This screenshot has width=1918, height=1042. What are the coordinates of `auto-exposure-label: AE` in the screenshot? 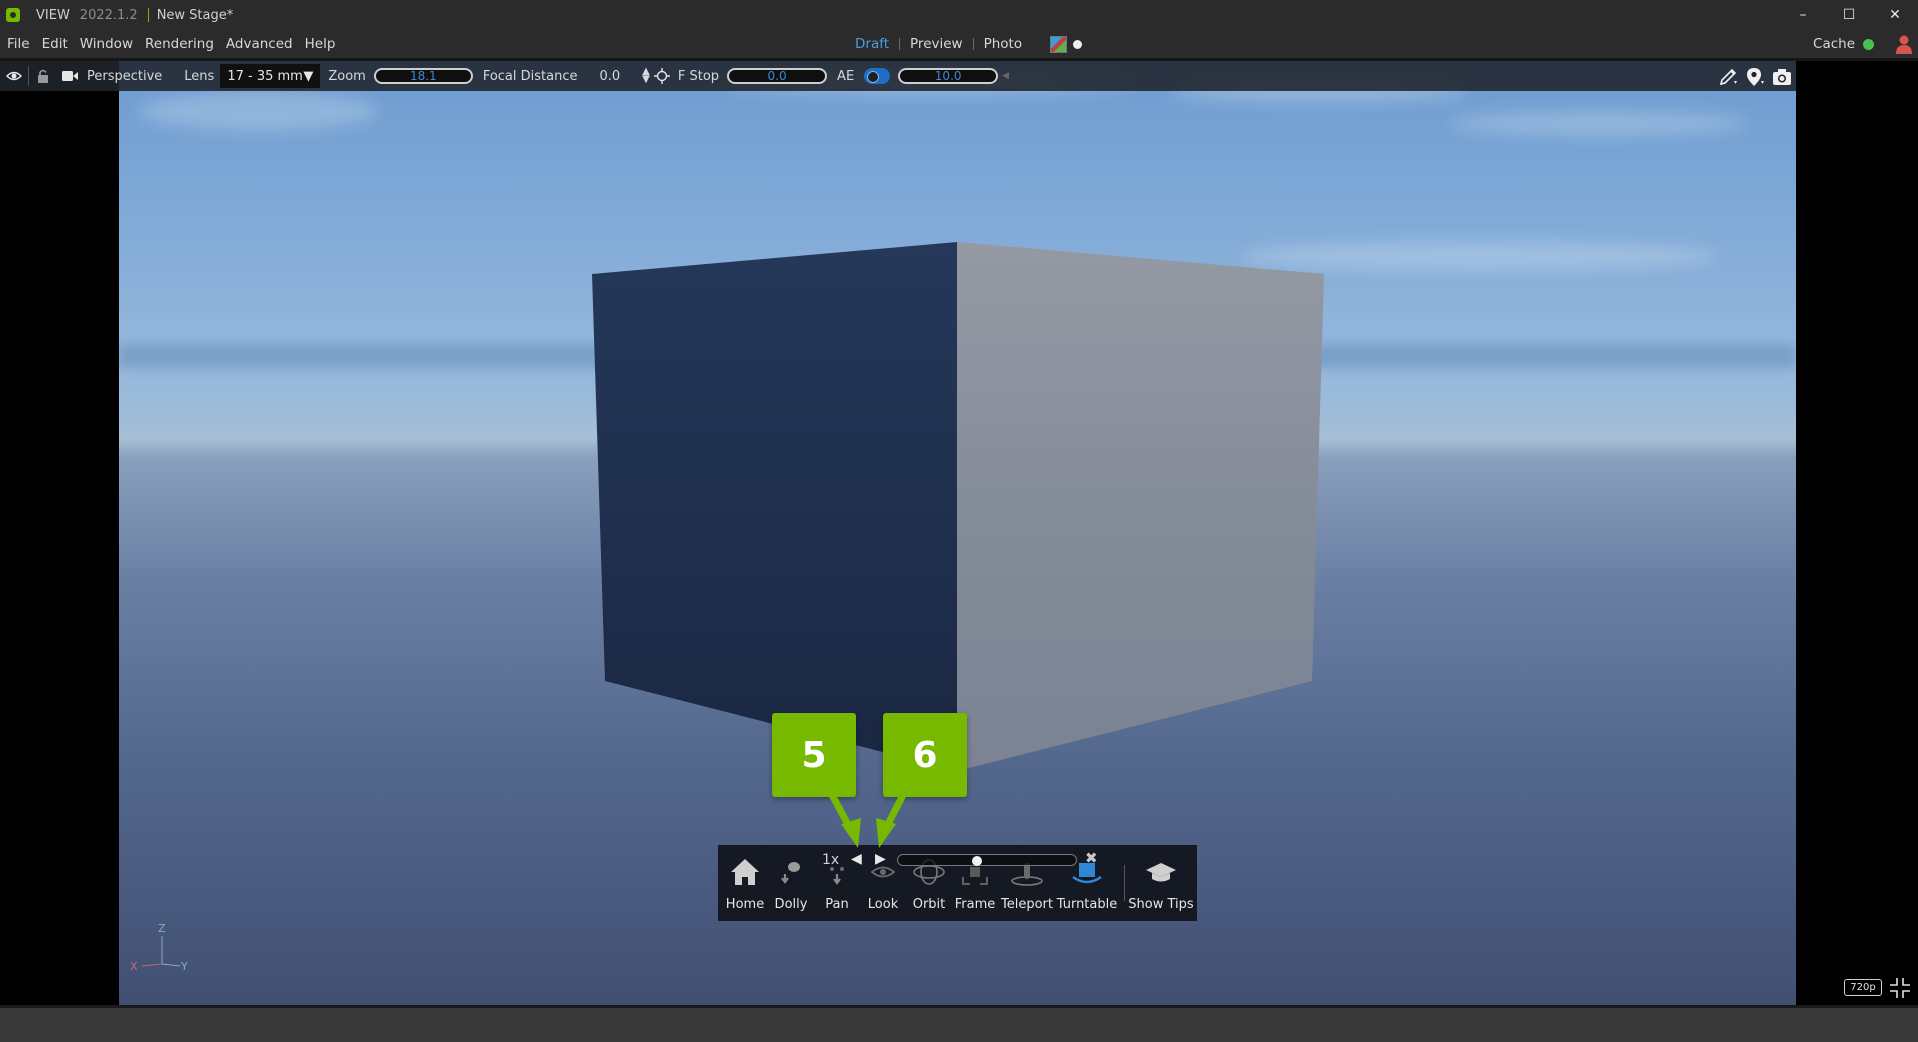 It's located at (846, 76).